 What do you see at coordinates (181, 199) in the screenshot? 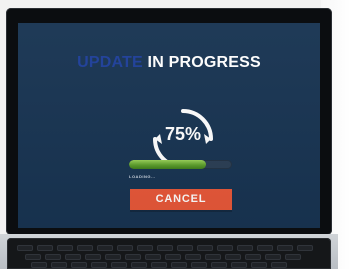
I see `cancel-button: CANCEL` at bounding box center [181, 199].